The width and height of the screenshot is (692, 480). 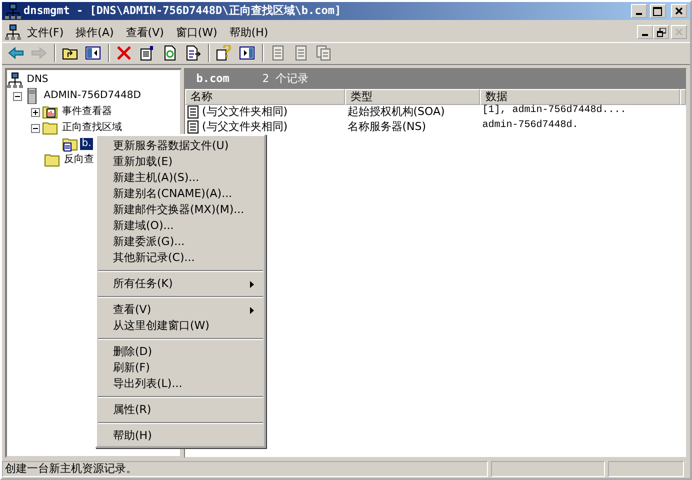 What do you see at coordinates (39, 53) in the screenshot?
I see `forward-arrow-icon` at bounding box center [39, 53].